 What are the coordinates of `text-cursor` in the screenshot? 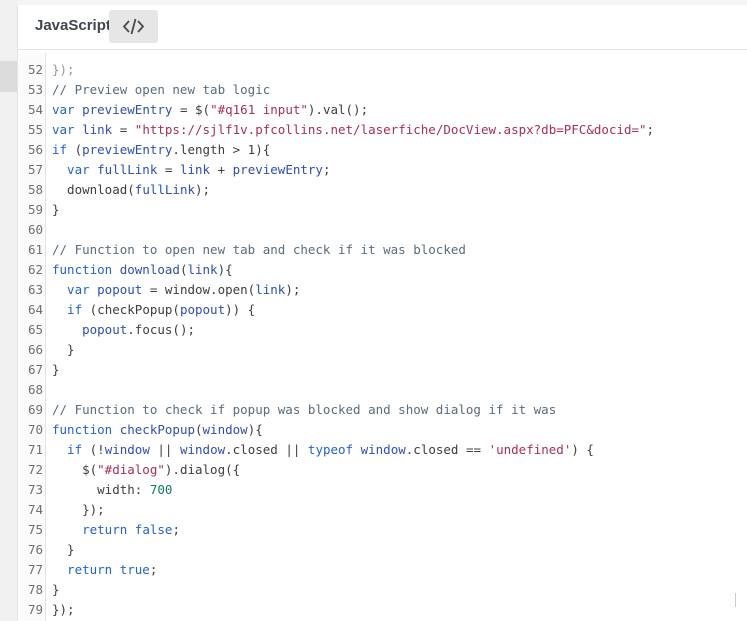 It's located at (735, 600).